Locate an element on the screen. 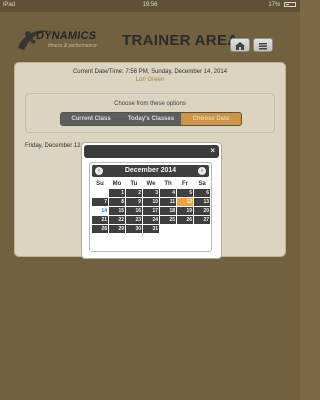 This screenshot has width=320, height=400. calendar-day: 21 is located at coordinates (100, 220).